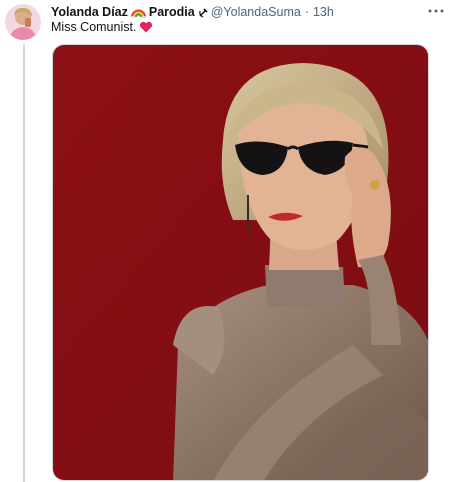 This screenshot has height=482, width=455. I want to click on more-icon, so click(436, 11).